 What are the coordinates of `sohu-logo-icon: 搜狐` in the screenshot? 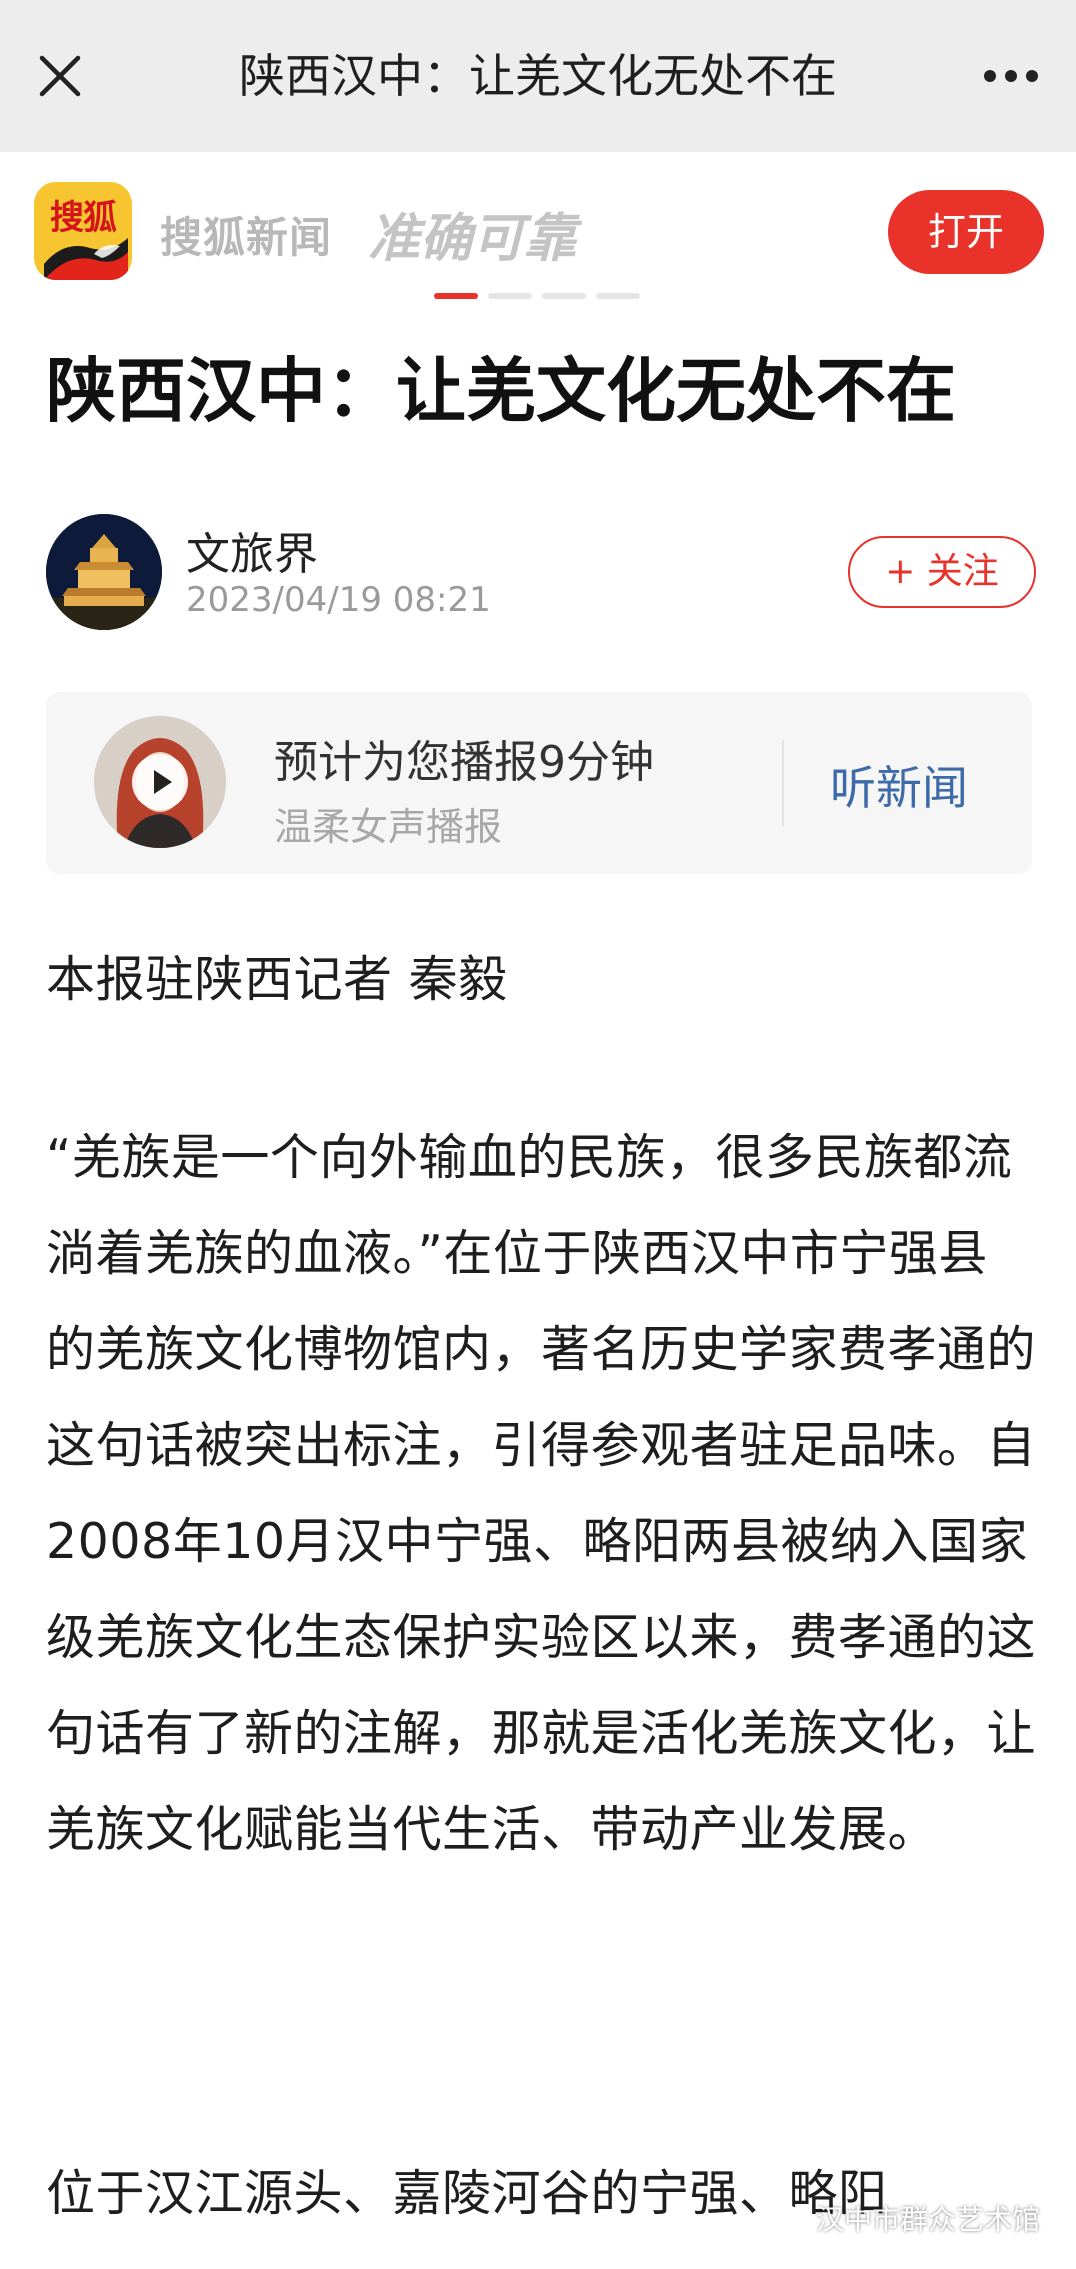 It's located at (83, 231).